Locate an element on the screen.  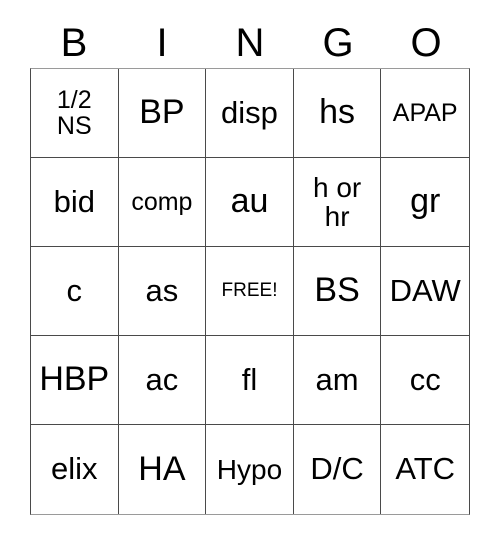
bingo-cell: hs is located at coordinates (337, 113).